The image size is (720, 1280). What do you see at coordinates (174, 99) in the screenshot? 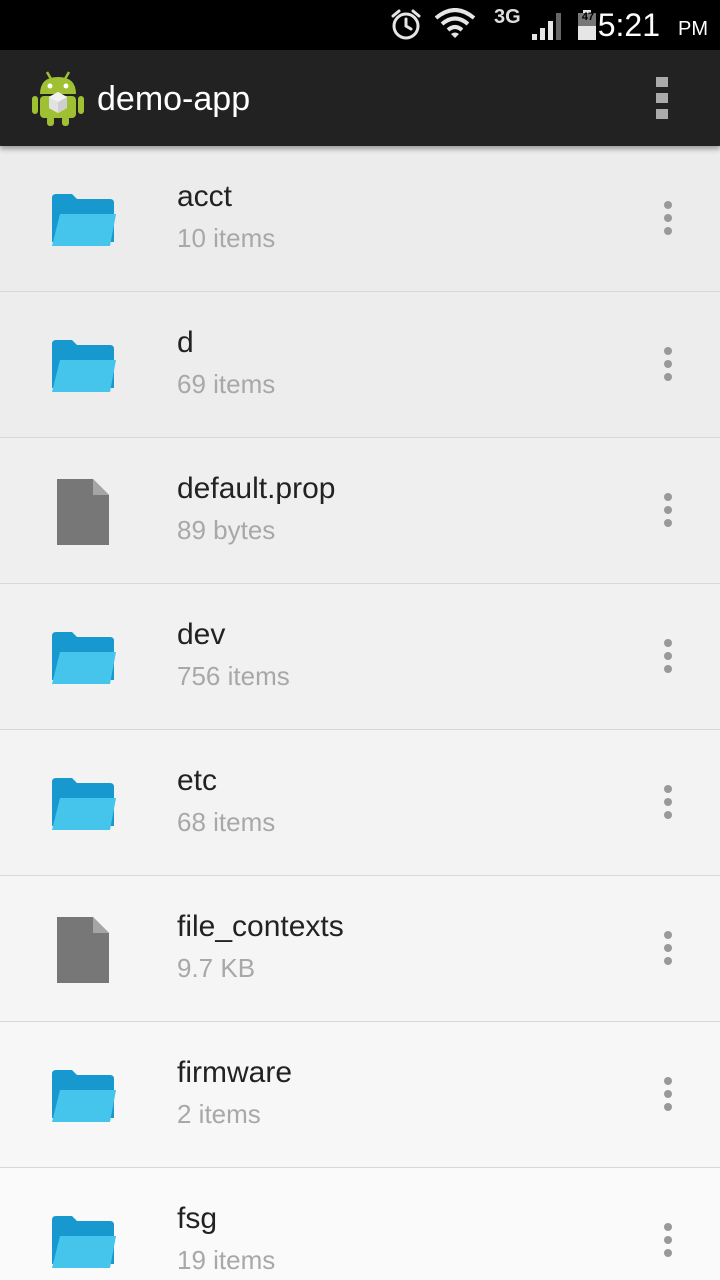
I see `app-title: demo-app` at bounding box center [174, 99].